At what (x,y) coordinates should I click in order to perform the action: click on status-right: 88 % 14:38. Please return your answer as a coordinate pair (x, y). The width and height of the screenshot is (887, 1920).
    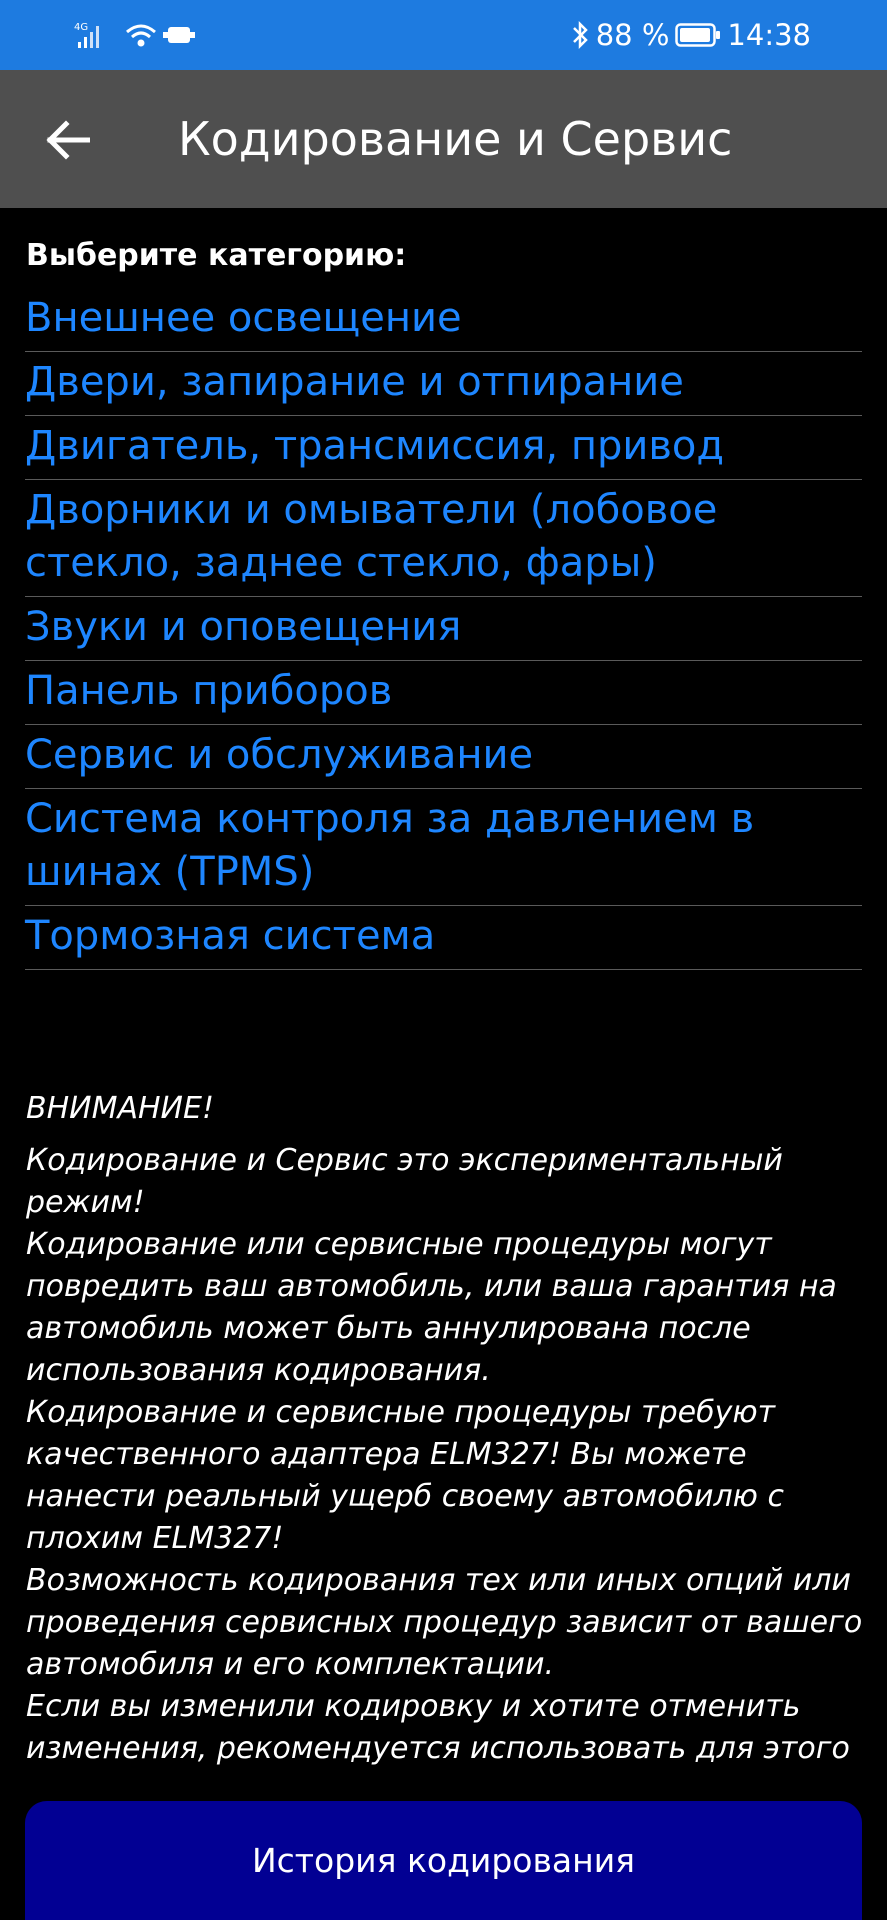
    Looking at the image, I should click on (690, 35).